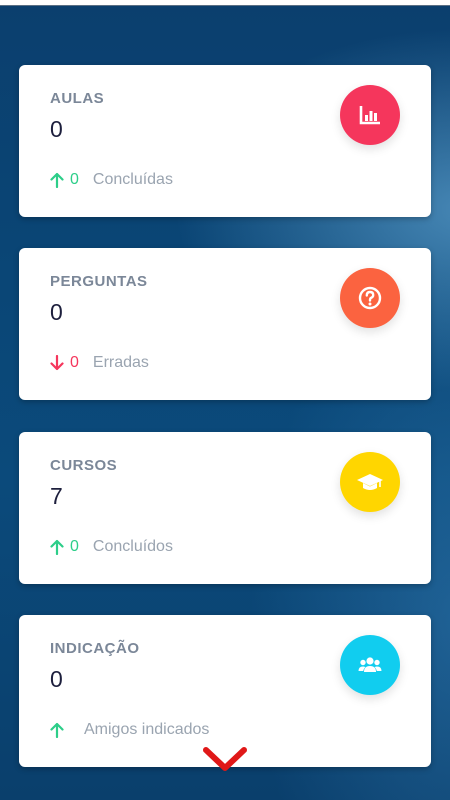  Describe the element at coordinates (120, 362) in the screenshot. I see `trend-label: Erradas` at that location.